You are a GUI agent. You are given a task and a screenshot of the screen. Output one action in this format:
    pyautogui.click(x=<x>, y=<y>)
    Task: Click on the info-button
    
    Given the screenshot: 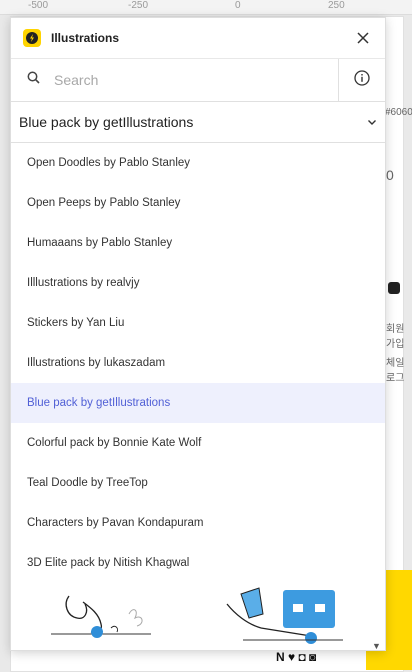 What is the action you would take?
    pyautogui.click(x=361, y=80)
    